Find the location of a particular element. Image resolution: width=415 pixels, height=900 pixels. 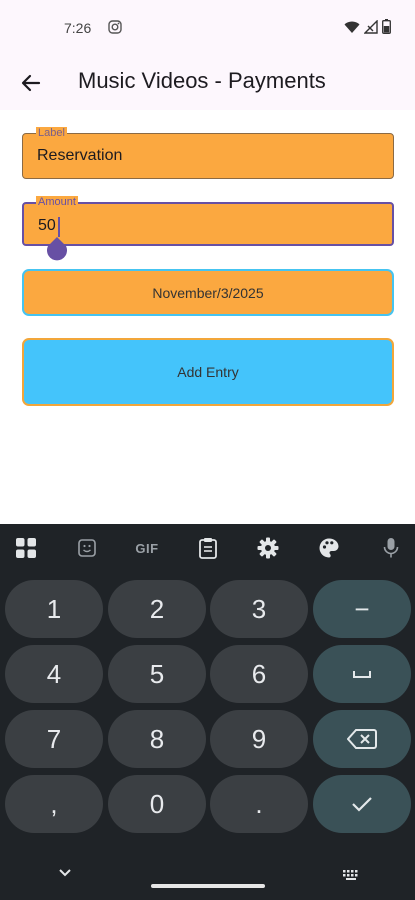

keyboard-toolbar: GIF is located at coordinates (207, 548).